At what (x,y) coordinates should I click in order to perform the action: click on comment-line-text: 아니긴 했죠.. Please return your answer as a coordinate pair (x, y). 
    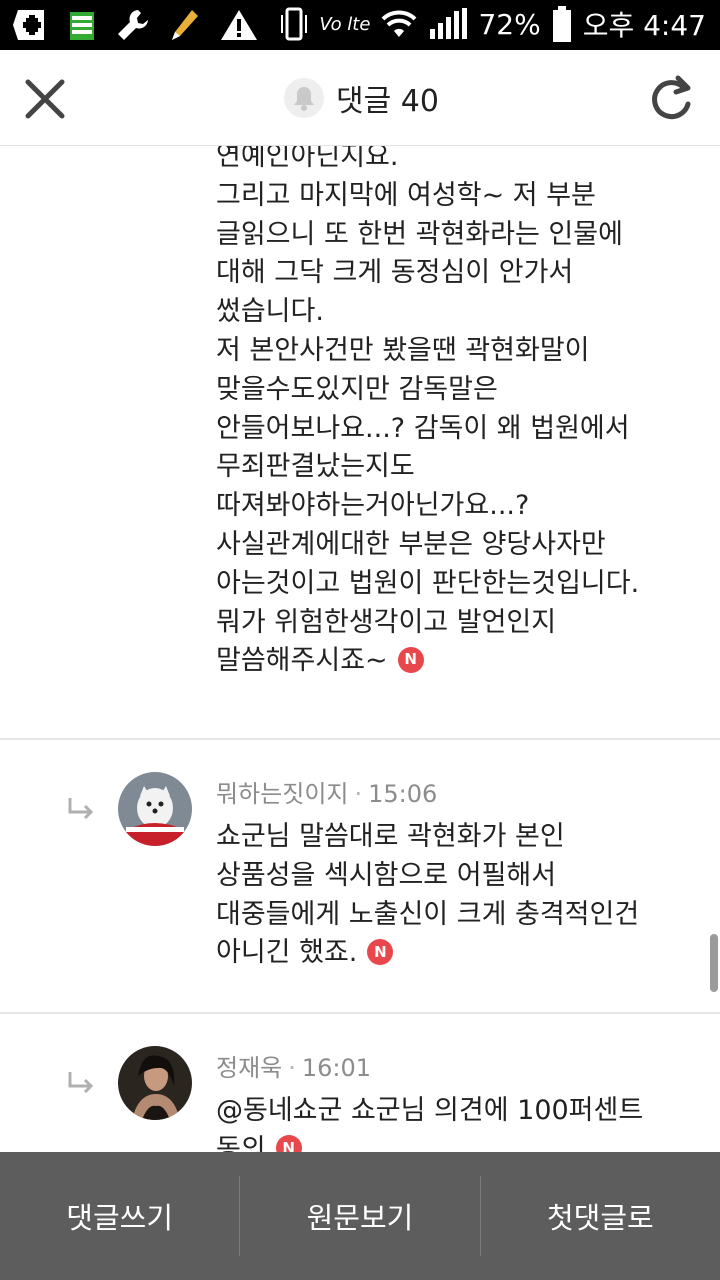
    Looking at the image, I should click on (287, 953).